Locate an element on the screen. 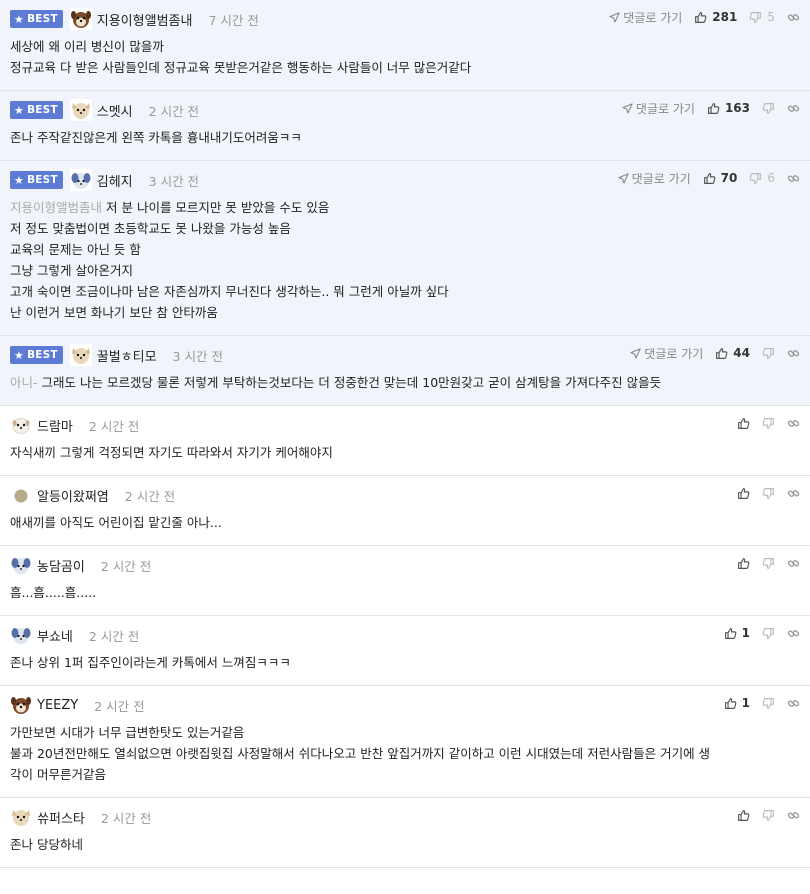  comment-header: 농담곰이 2 시간 전 is located at coordinates (405, 565).